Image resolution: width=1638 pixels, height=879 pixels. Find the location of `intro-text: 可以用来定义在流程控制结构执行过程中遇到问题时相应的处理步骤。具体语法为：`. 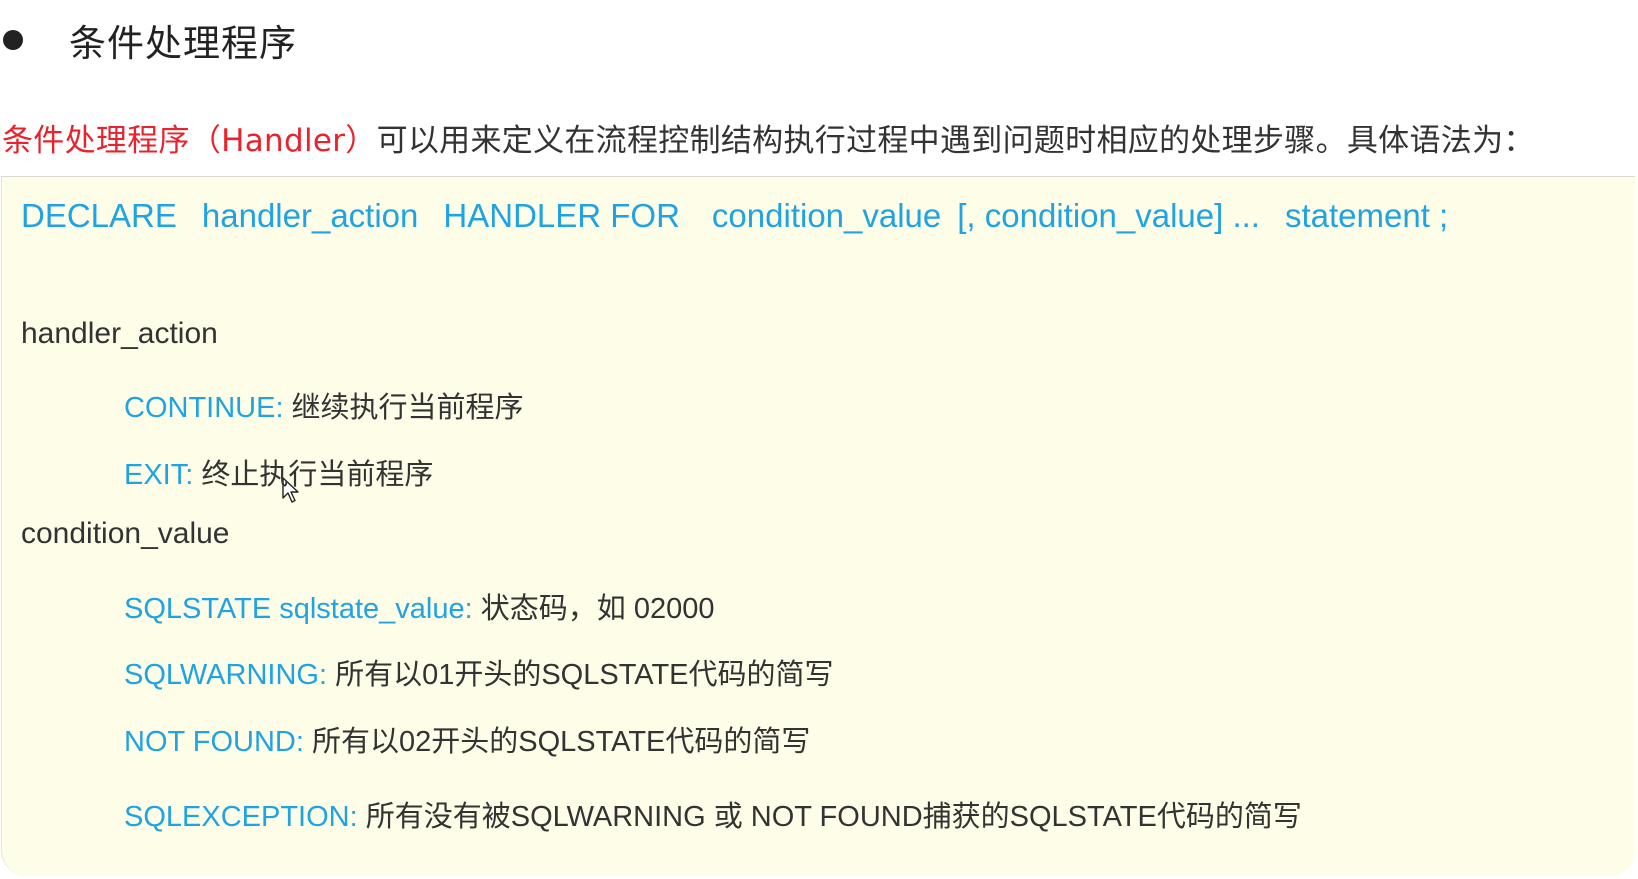

intro-text: 可以用来定义在流程控制结构执行过程中遇到问题时相应的处理步骤。具体语法为： is located at coordinates (955, 141).